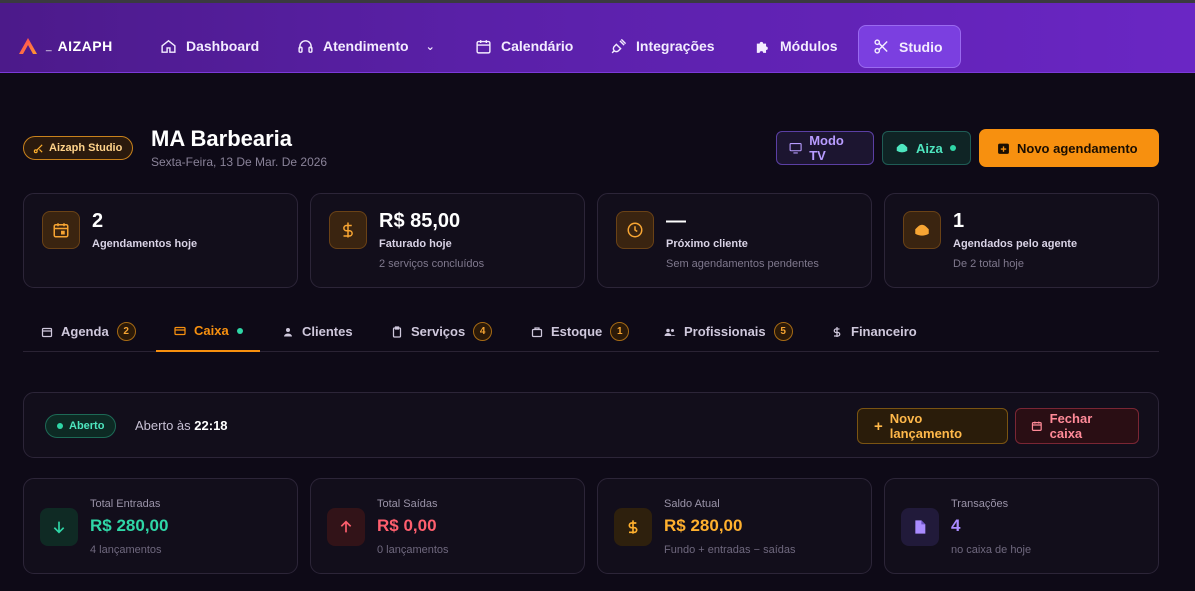  Describe the element at coordinates (447, 526) in the screenshot. I see `fin-card-saidas: Total Saídas R$ 0,00 0 lançamentos` at that location.